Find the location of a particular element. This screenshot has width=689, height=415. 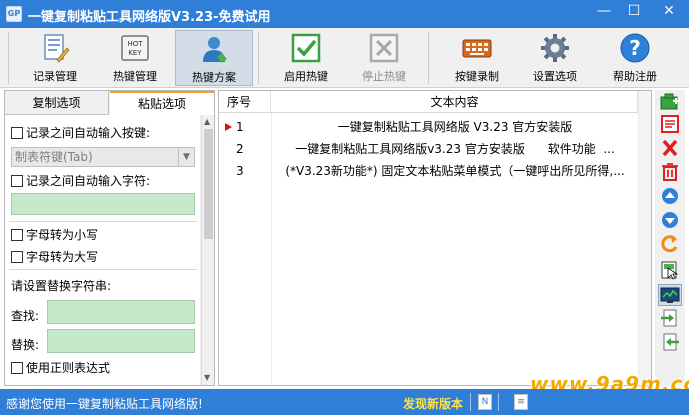

list-scrollbar is located at coordinates (644, 238).